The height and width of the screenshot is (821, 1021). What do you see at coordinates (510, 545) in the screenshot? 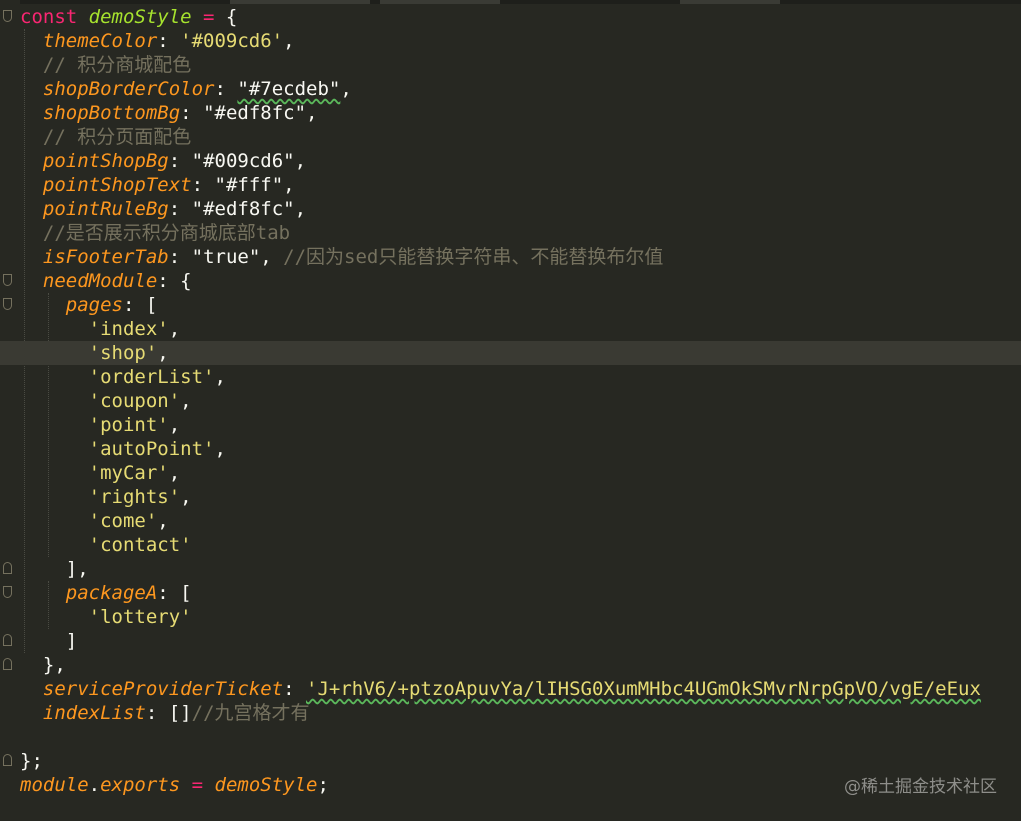
I see `code-line: 'contact'` at bounding box center [510, 545].